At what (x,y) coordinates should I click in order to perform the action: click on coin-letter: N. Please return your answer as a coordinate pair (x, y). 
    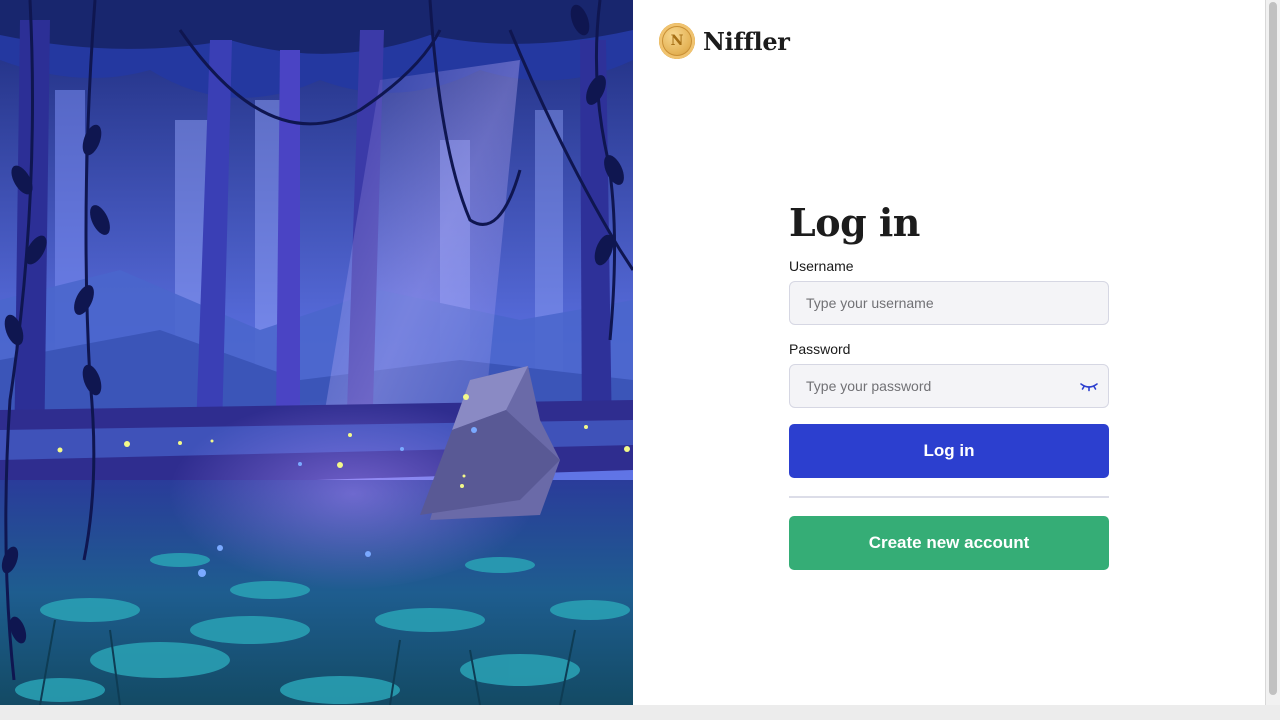
    Looking at the image, I should click on (677, 41).